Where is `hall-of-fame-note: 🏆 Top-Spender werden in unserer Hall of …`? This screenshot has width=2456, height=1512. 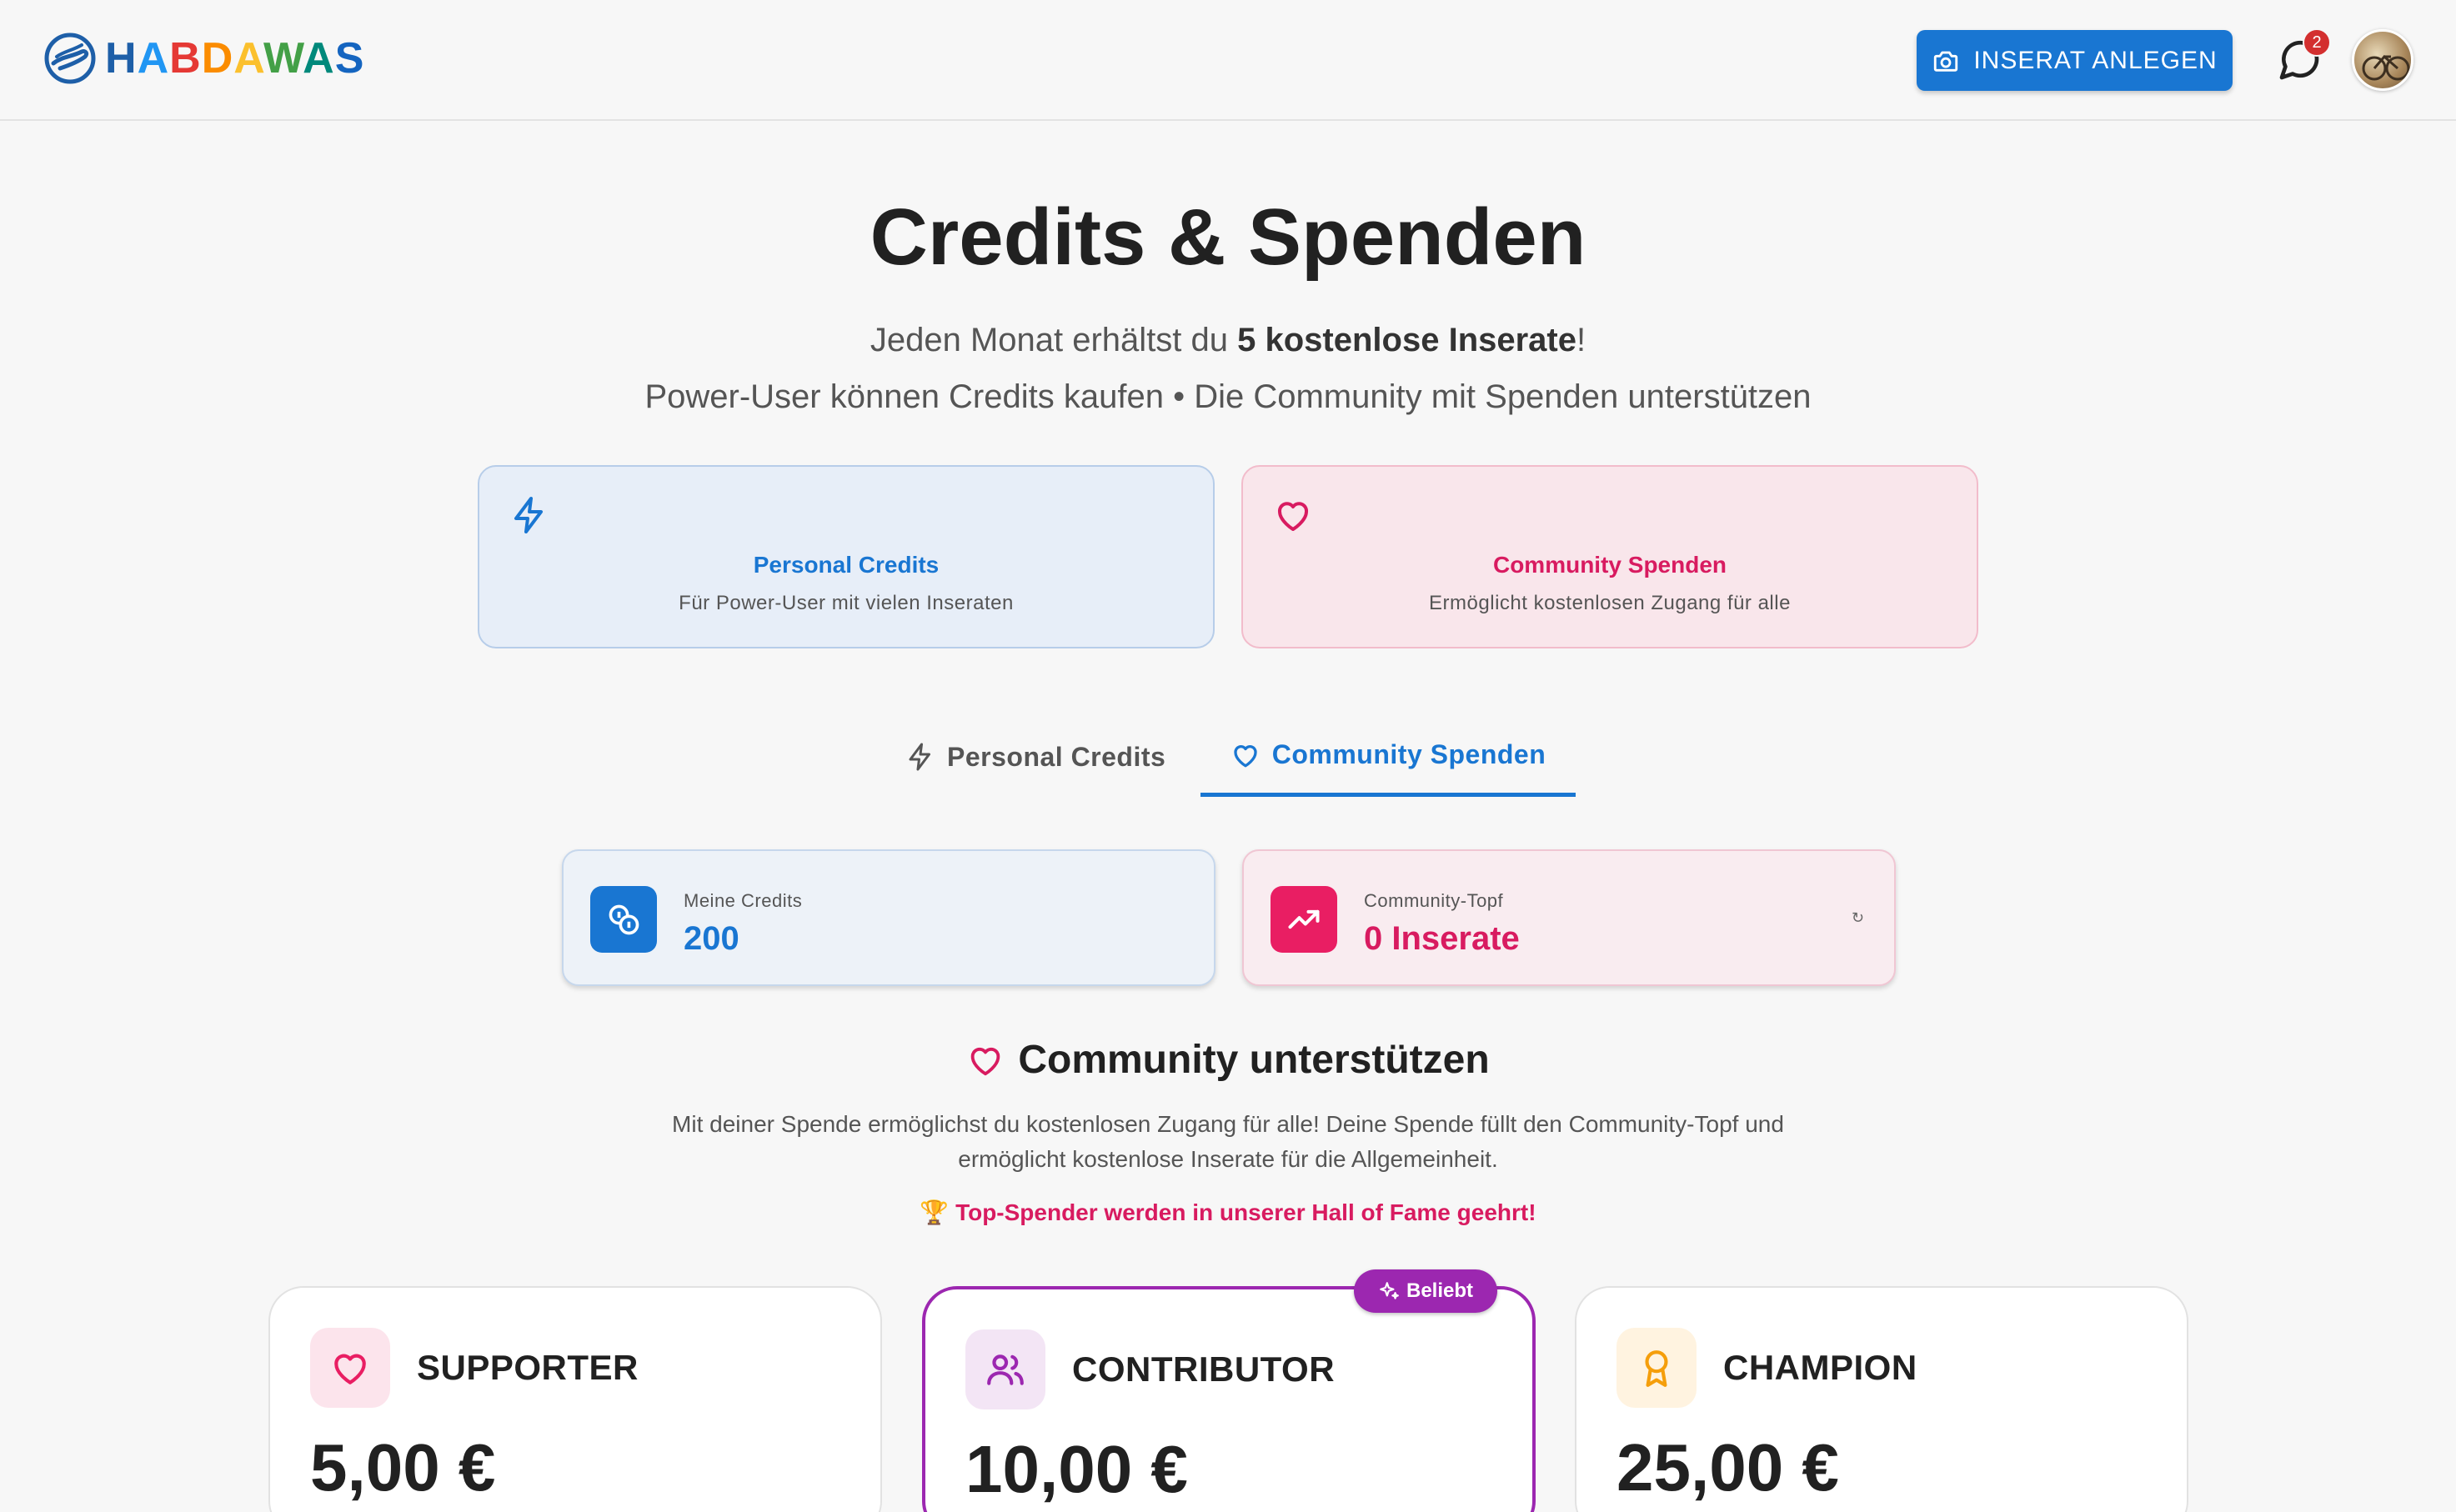
hall-of-fame-note: 🏆 Top-Spender werden in unserer Hall of … is located at coordinates (1228, 1212).